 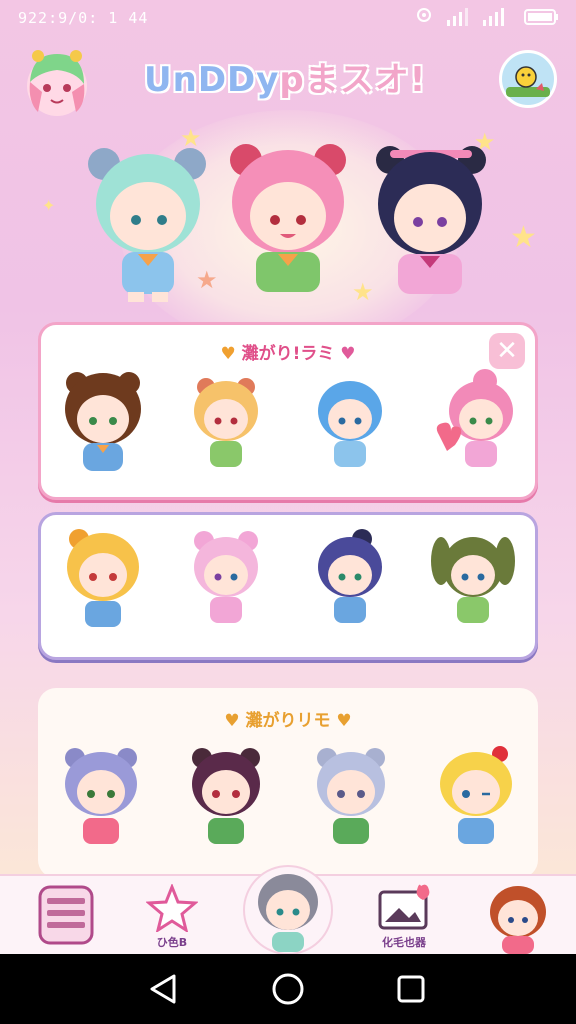 I want to click on close-button: ✕, so click(x=507, y=351).